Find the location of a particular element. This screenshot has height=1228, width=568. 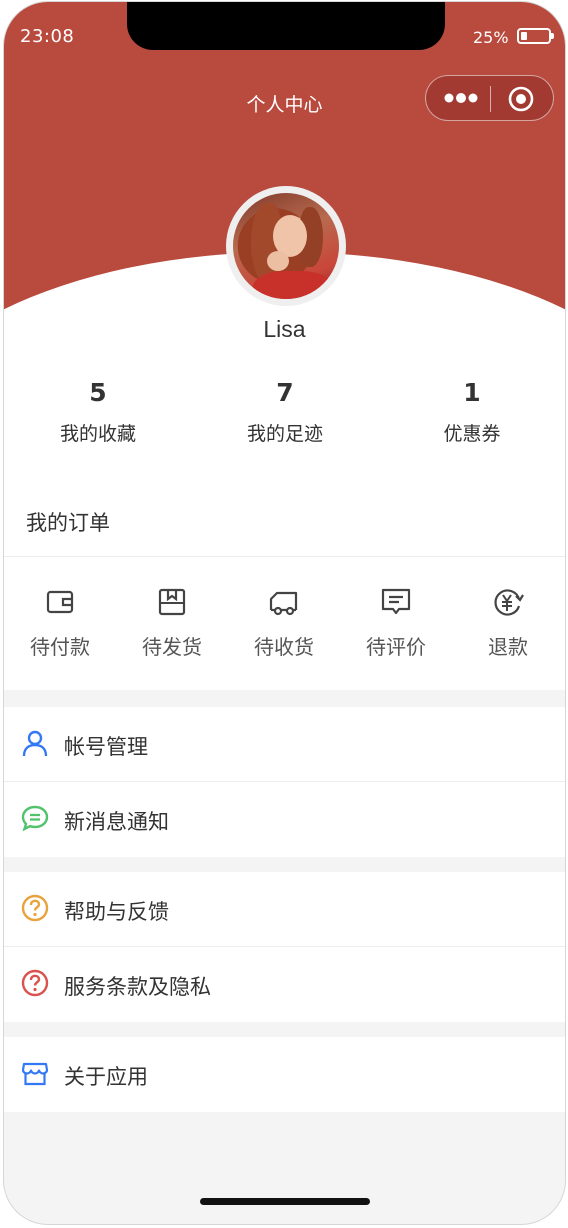

capsule-divider is located at coordinates (490, 99).